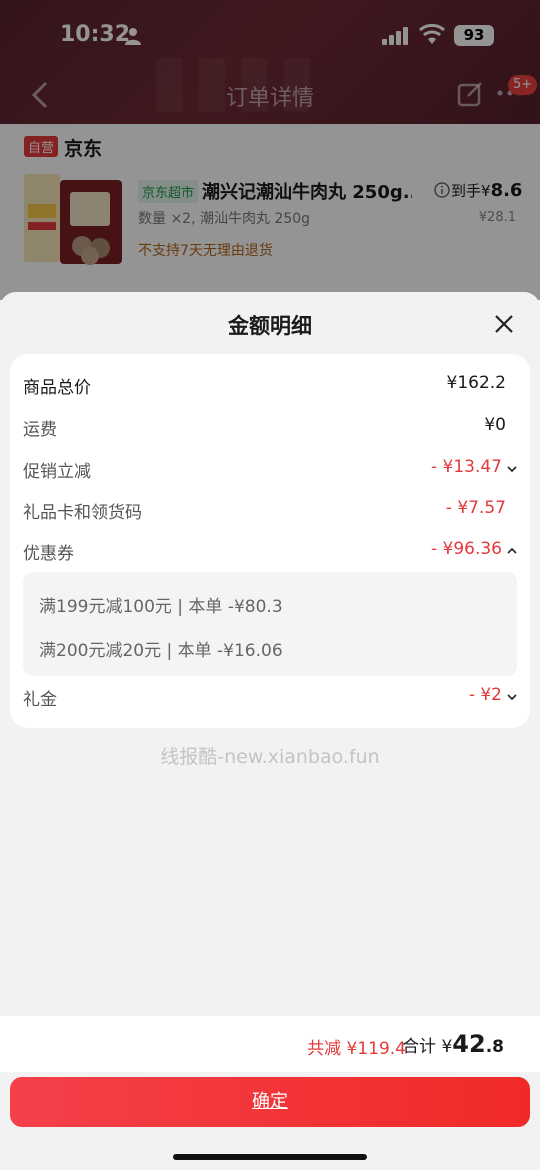  What do you see at coordinates (469, 1044) in the screenshot?
I see `total-integer: 42` at bounding box center [469, 1044].